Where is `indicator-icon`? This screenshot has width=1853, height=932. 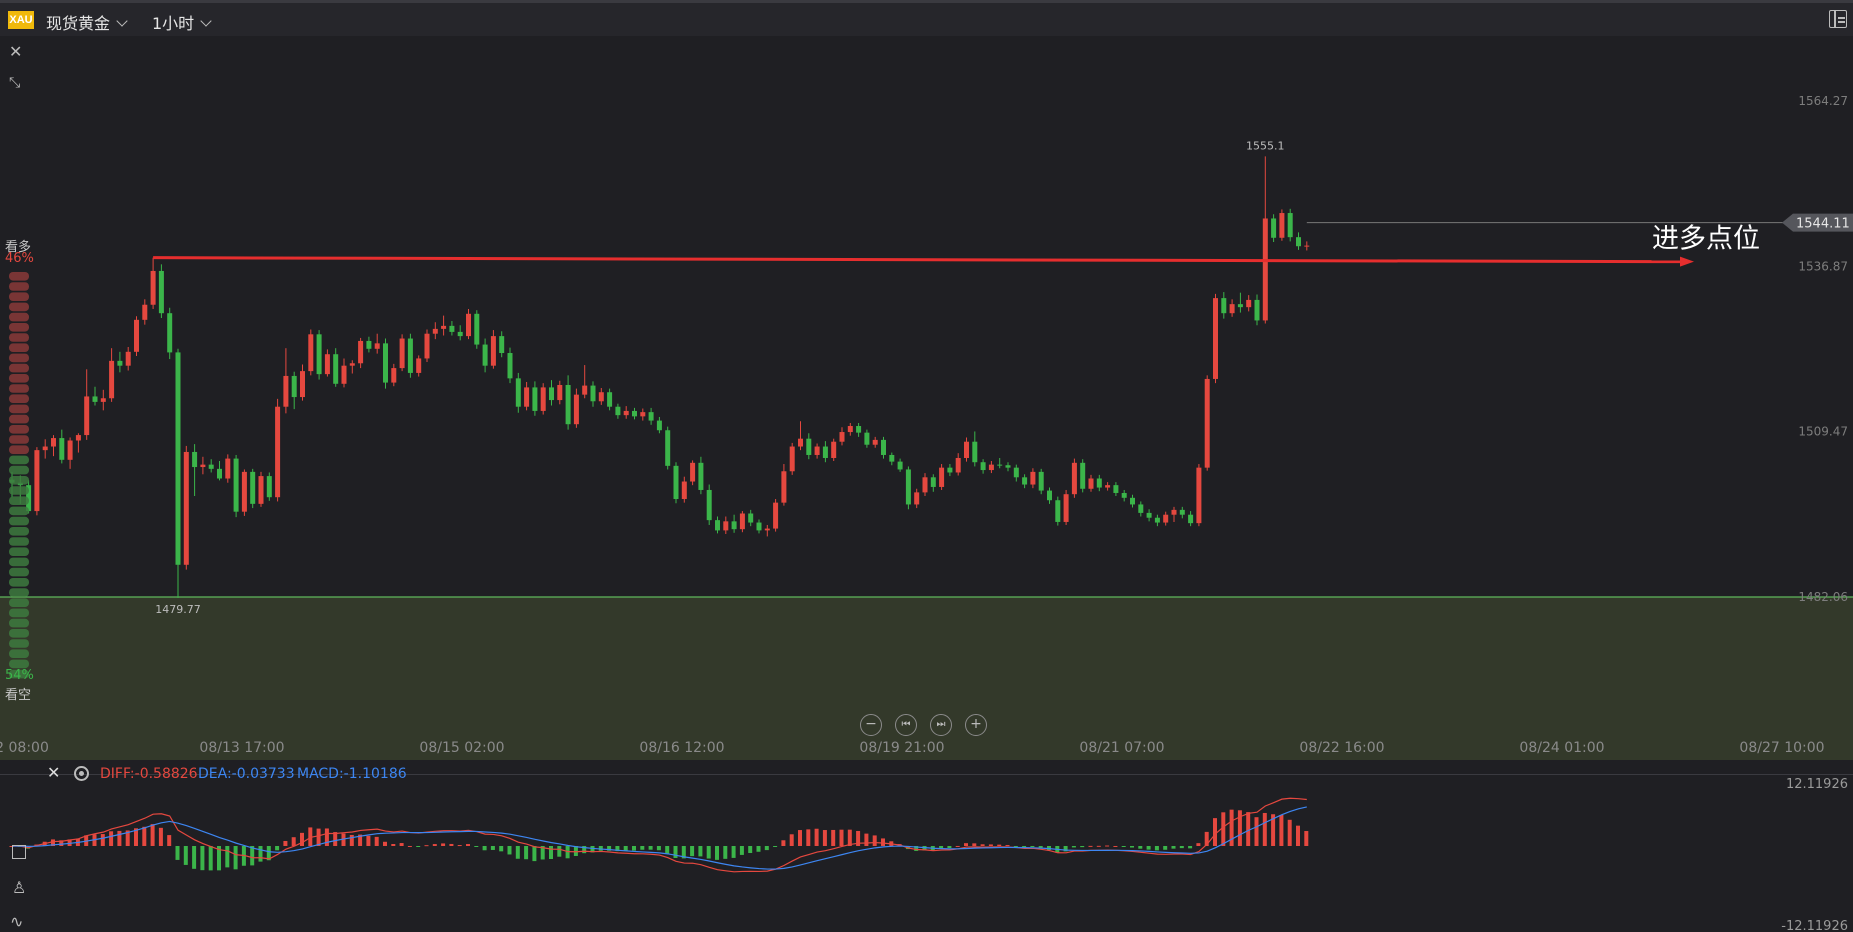
indicator-icon is located at coordinates (19, 852).